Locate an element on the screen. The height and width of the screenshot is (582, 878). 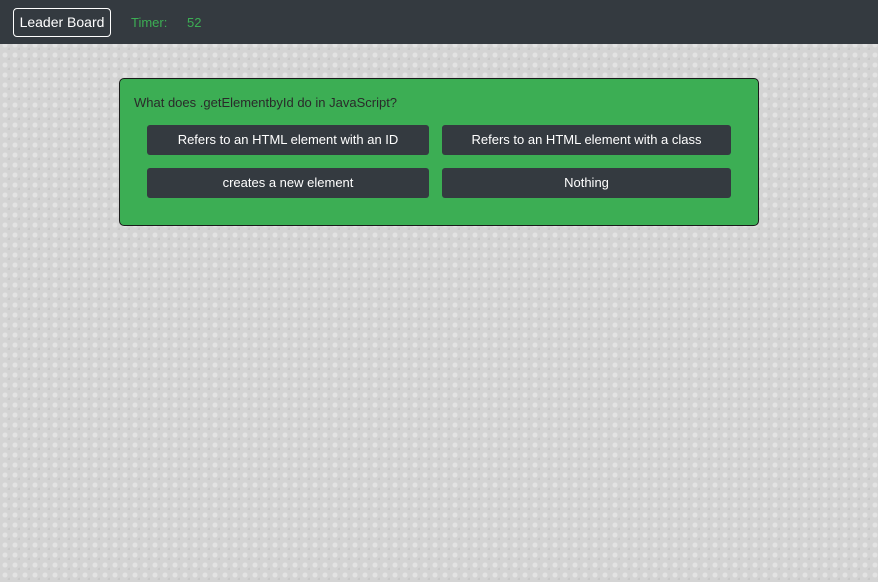
timer-label: Timer: is located at coordinates (149, 22).